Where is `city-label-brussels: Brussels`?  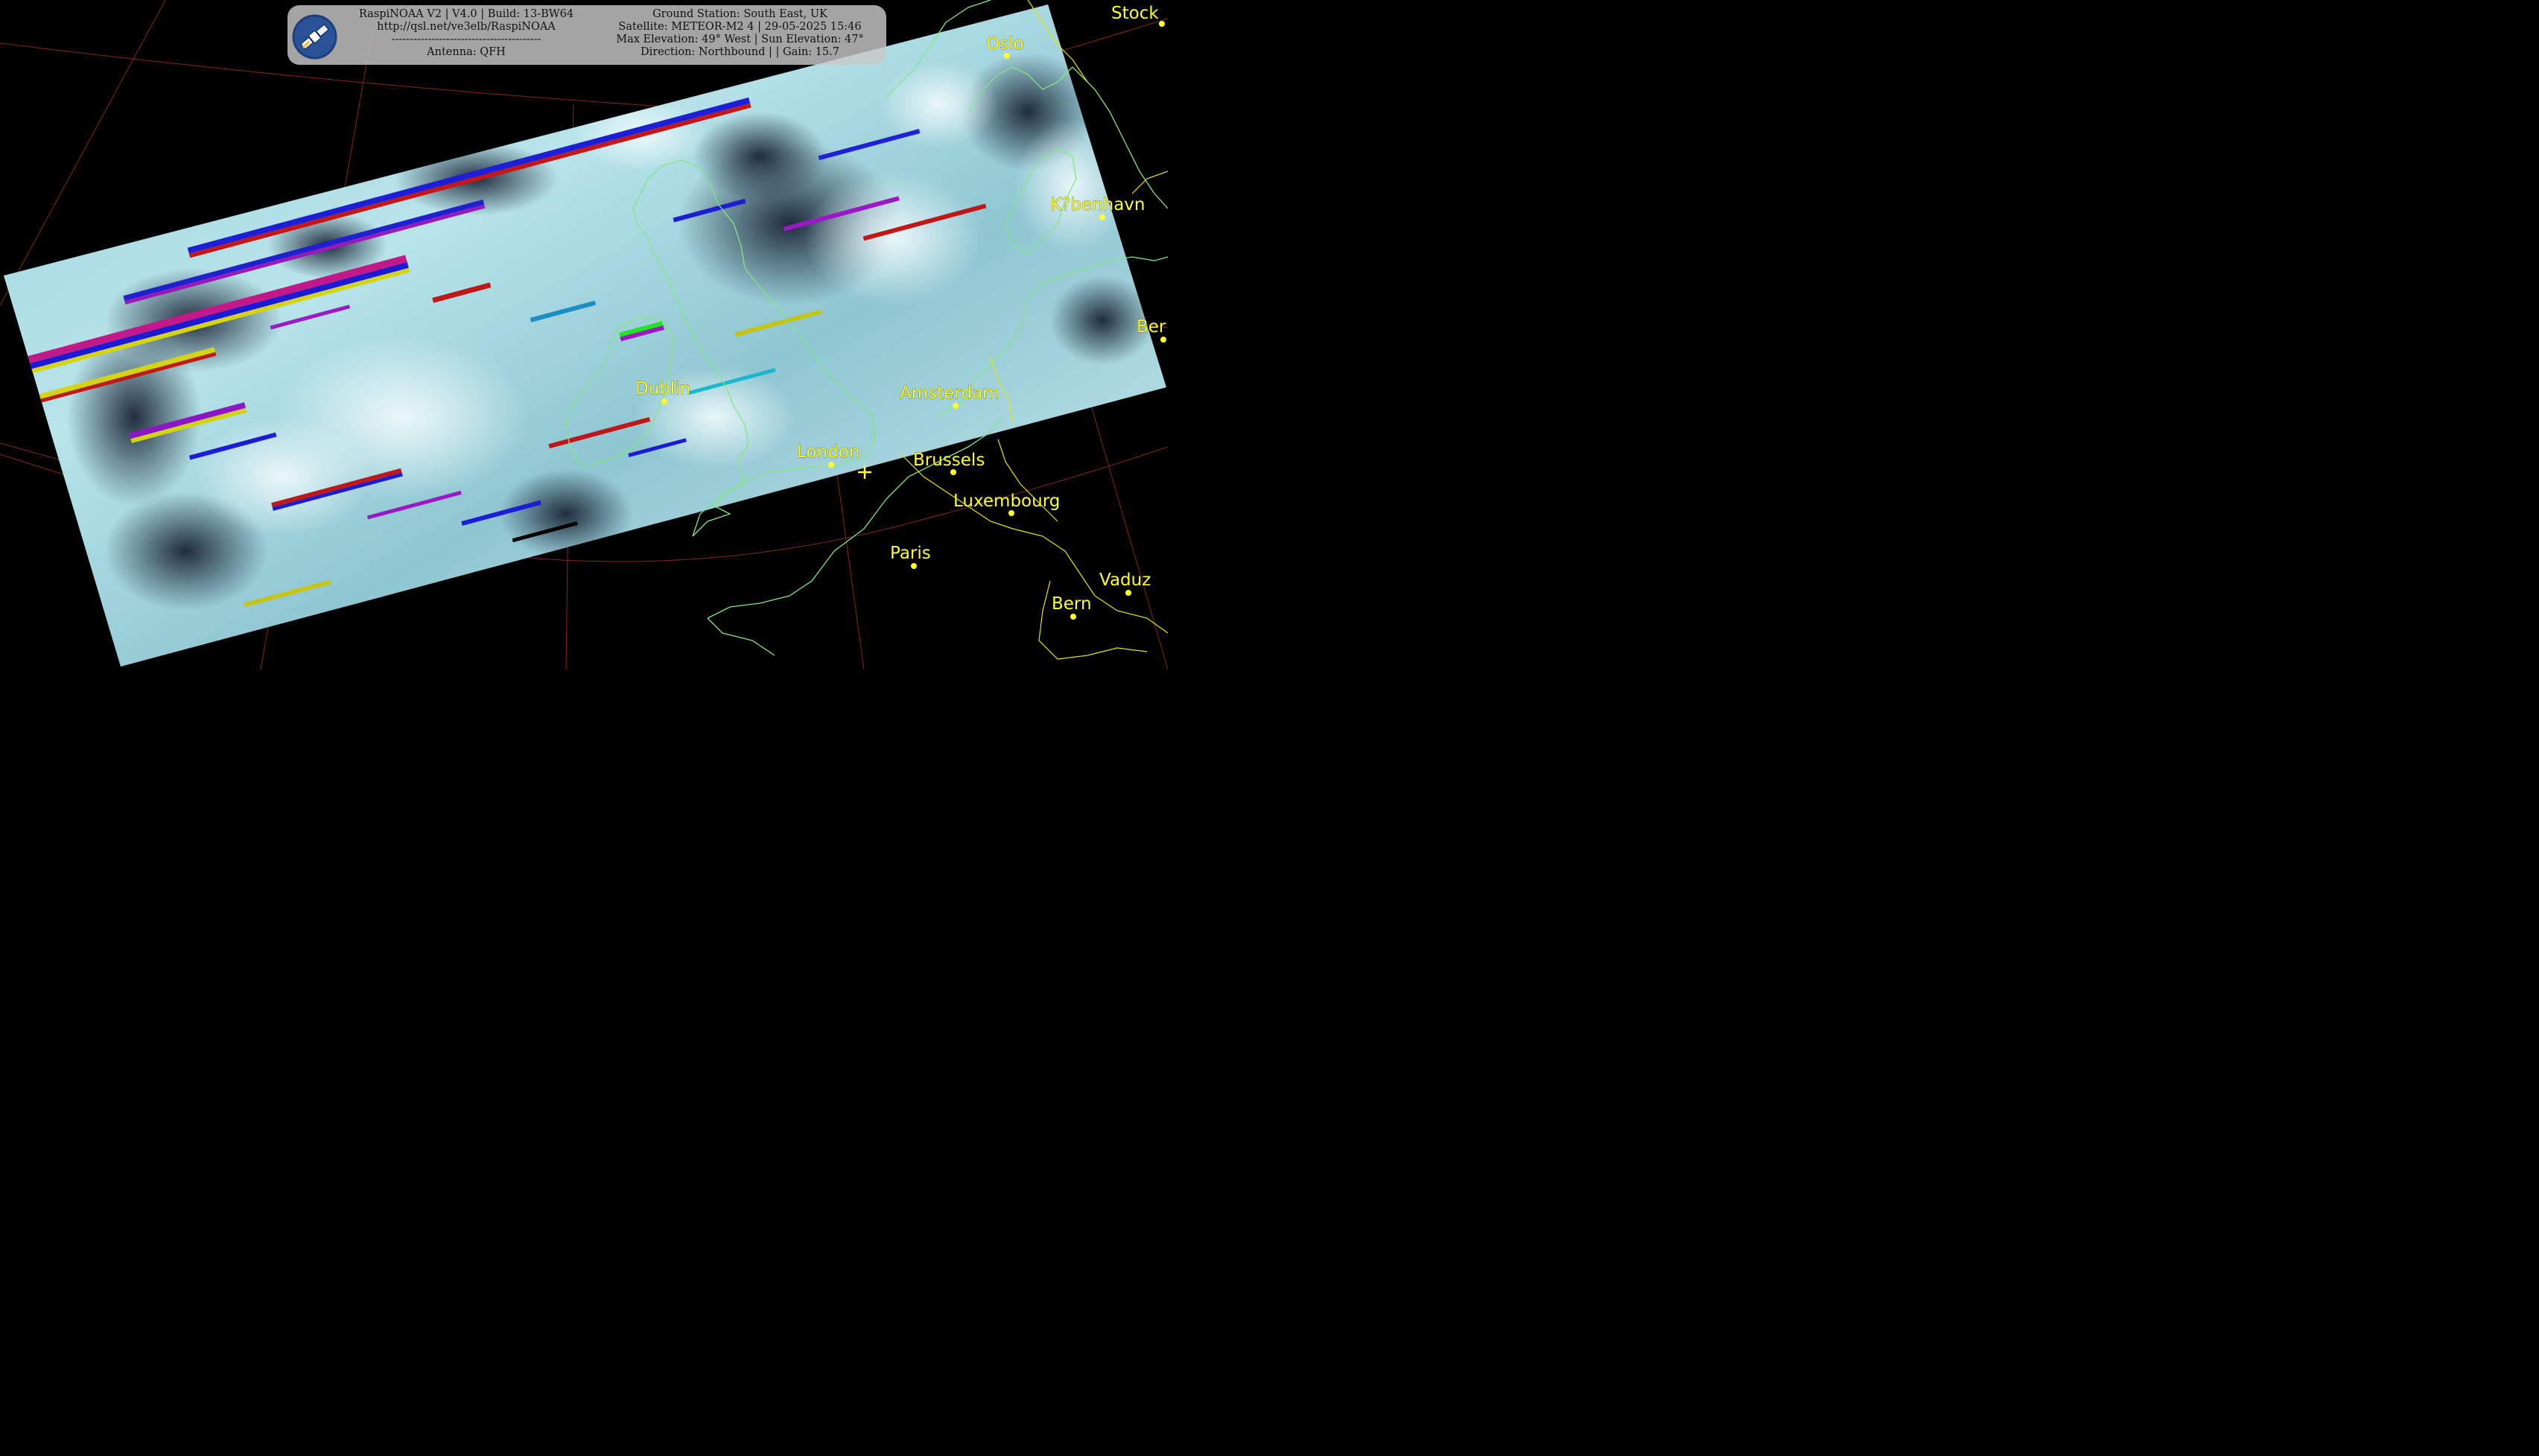
city-label-brussels: Brussels is located at coordinates (949, 460).